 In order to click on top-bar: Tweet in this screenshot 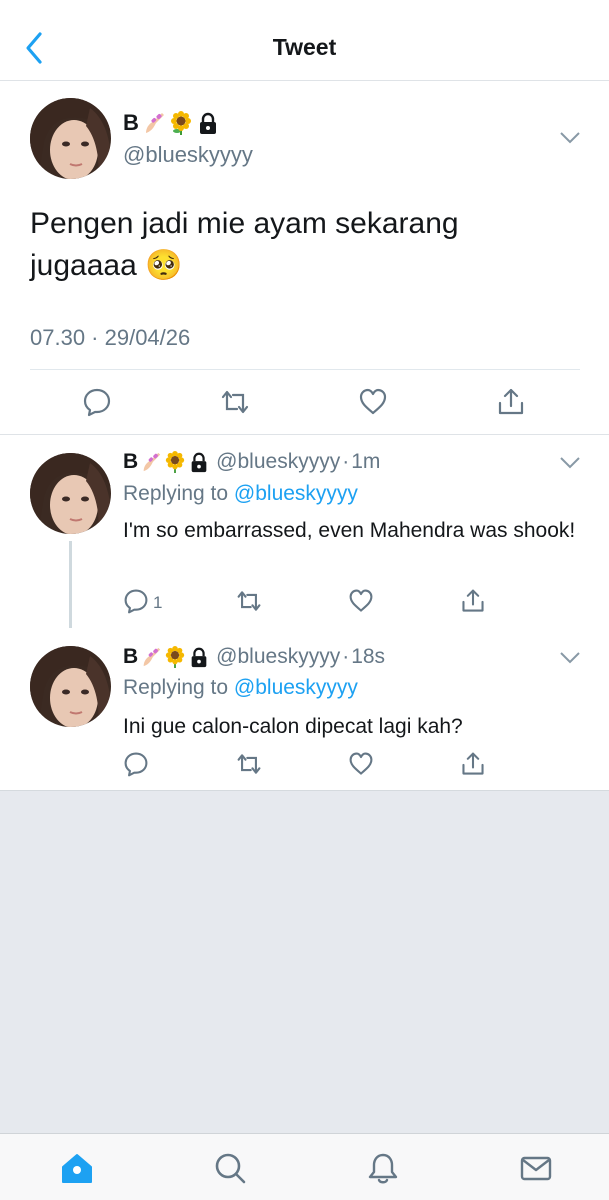, I will do `click(304, 40)`.